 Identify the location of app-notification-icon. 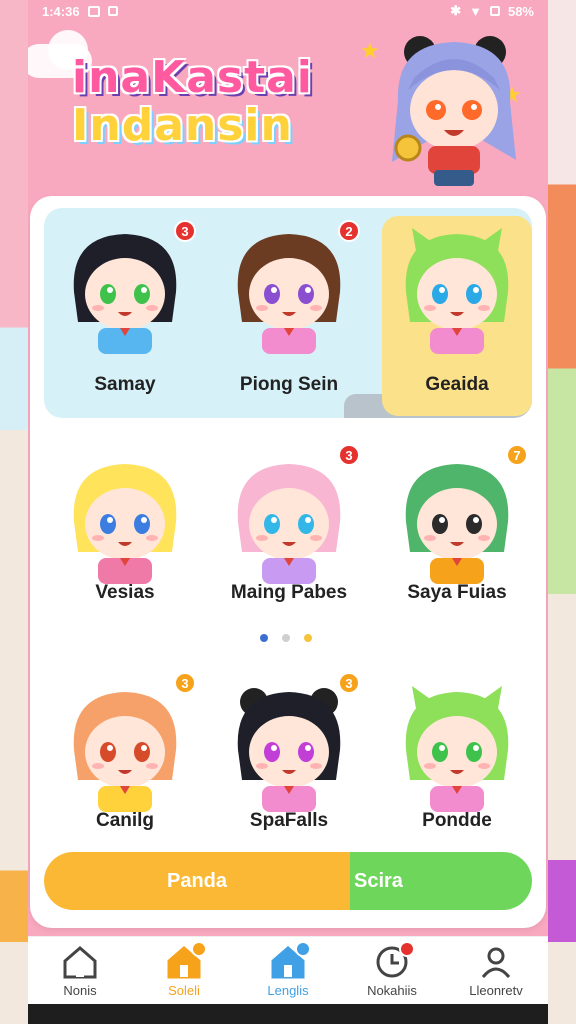
(112, 11).